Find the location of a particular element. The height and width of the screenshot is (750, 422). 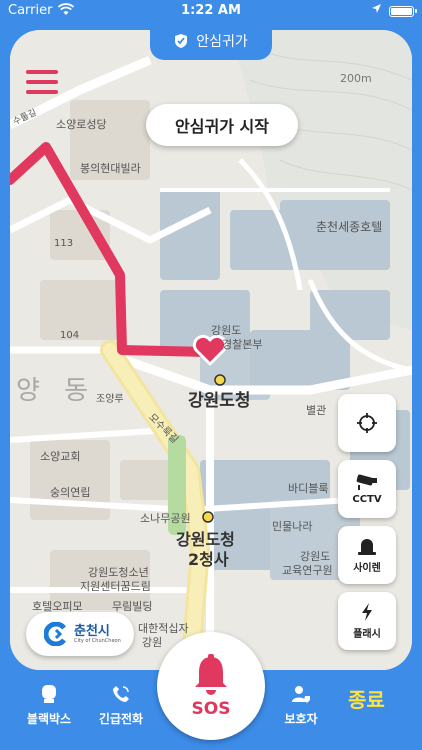

cctv-button: CCTV is located at coordinates (367, 489).